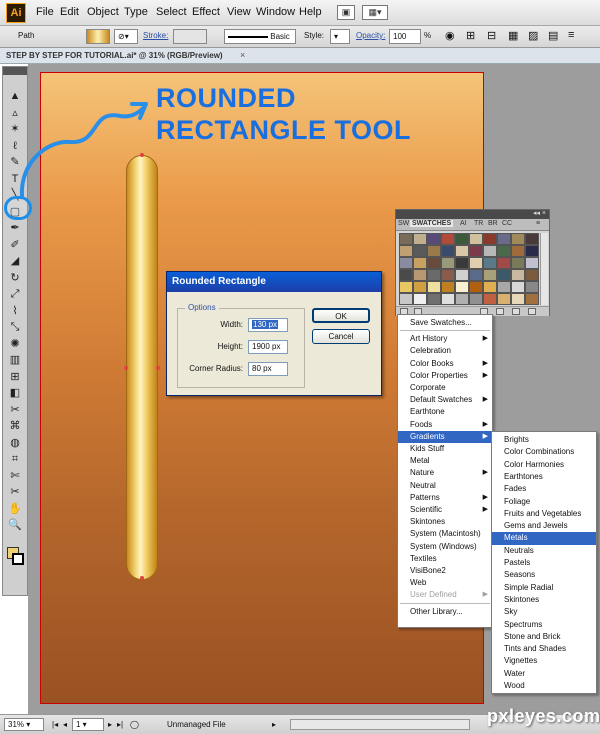 The height and width of the screenshot is (734, 600). What do you see at coordinates (15, 443) in the screenshot?
I see `live-paint-tool: ◍` at bounding box center [15, 443].